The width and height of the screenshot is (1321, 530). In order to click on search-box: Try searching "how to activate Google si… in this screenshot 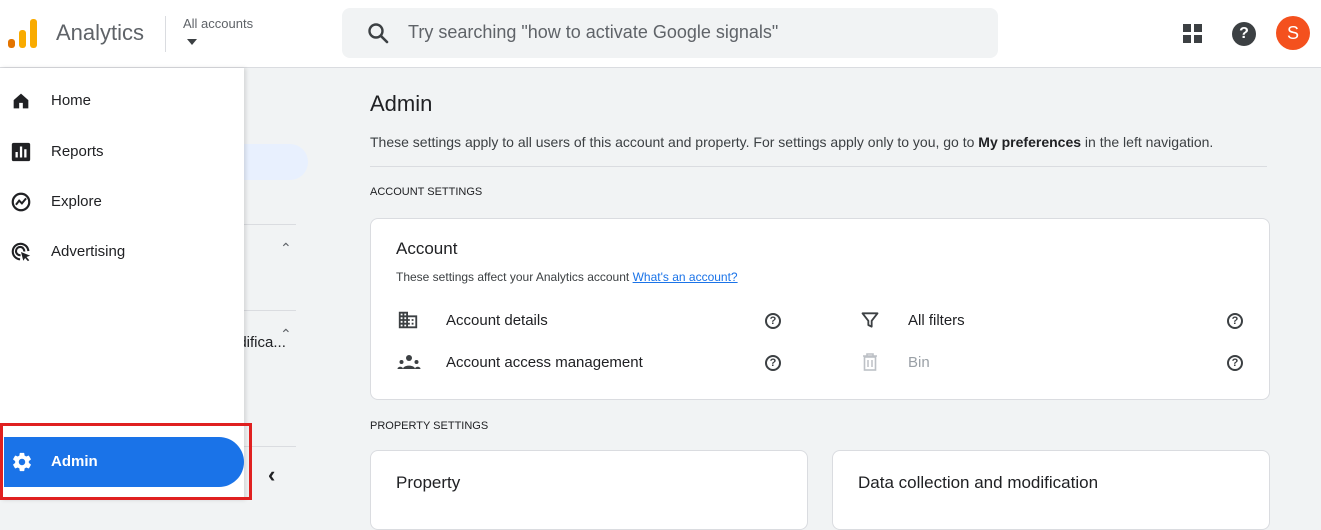, I will do `click(670, 33)`.